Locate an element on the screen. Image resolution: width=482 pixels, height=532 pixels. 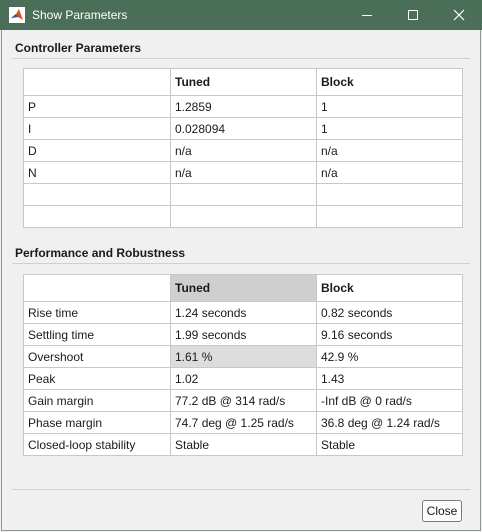
tuned-cell: 1.24 seconds is located at coordinates (243, 312).